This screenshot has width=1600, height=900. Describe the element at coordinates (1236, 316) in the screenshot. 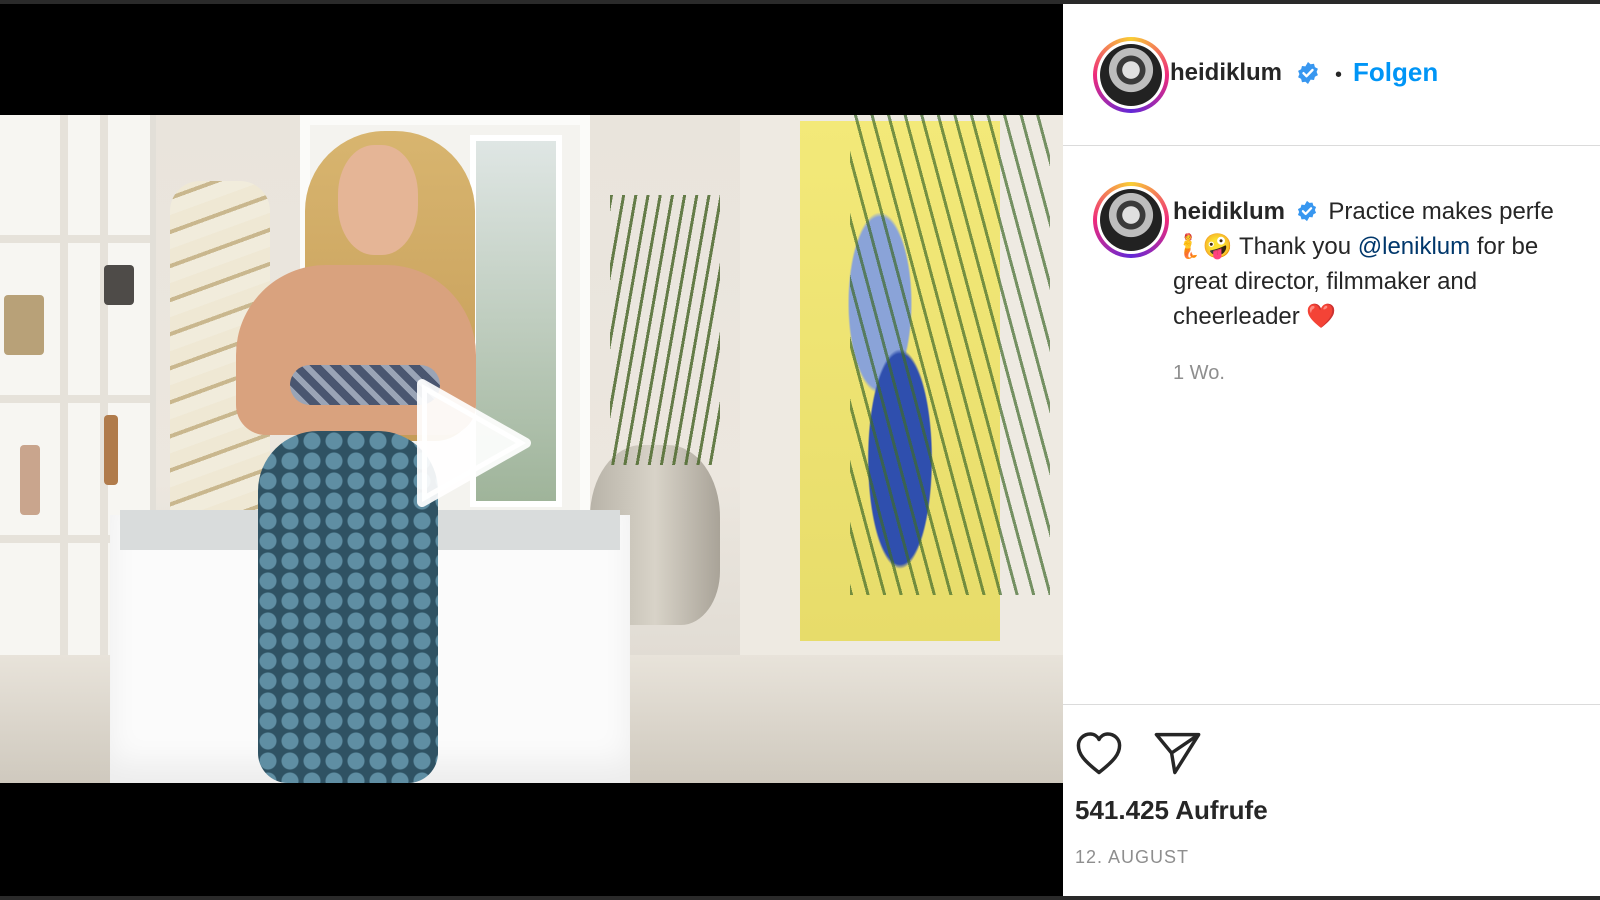

I see `caption-line-4: cheerleader` at that location.